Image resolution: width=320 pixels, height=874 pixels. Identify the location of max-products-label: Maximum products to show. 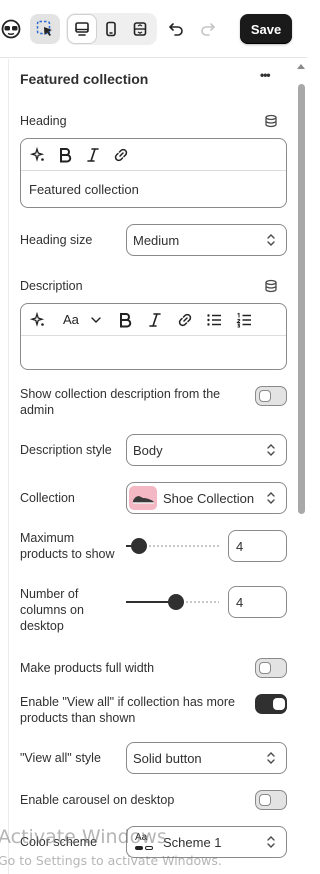
(67, 546).